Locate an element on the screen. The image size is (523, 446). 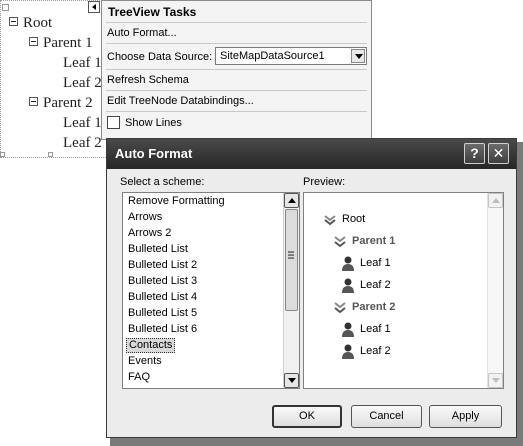
data-source-select: SiteMapDataSource1 is located at coordinates (291, 56).